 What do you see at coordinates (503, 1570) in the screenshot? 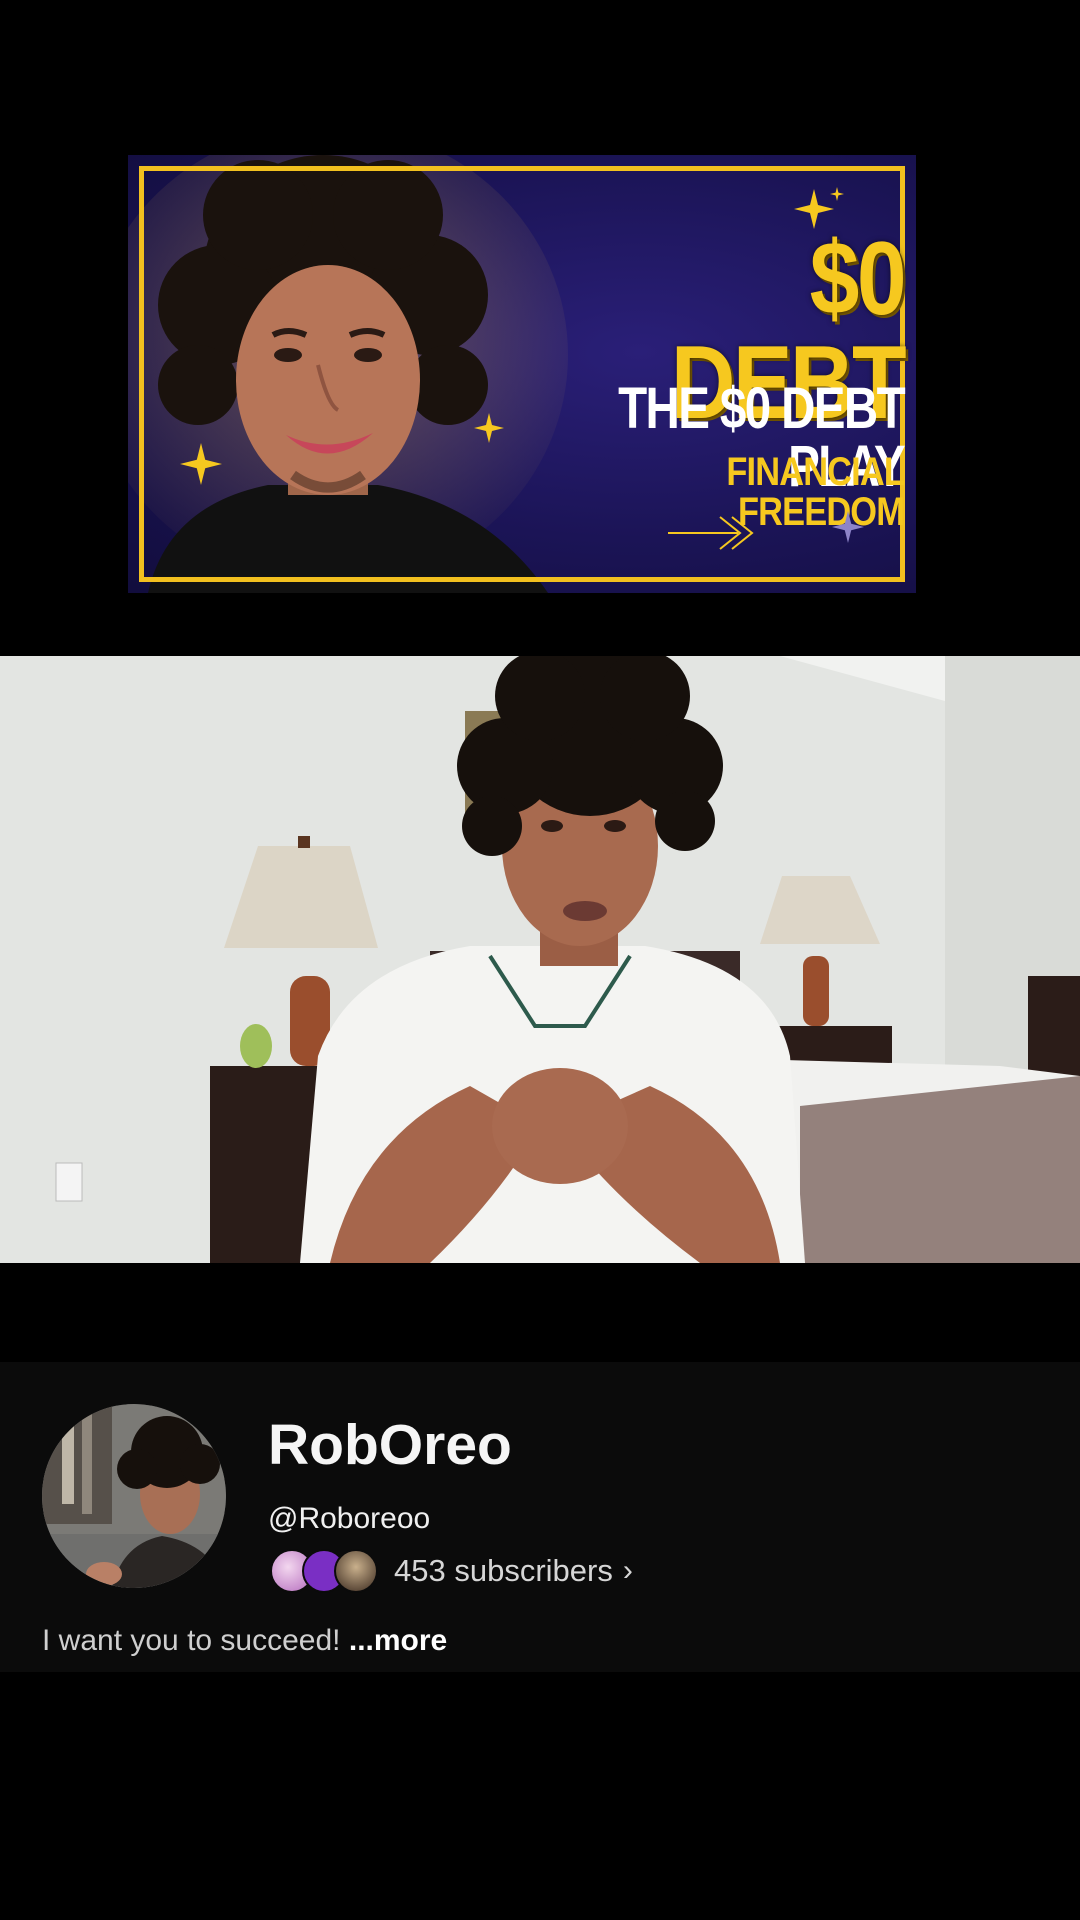
I see `subscriber-count: 453 subscribers` at bounding box center [503, 1570].